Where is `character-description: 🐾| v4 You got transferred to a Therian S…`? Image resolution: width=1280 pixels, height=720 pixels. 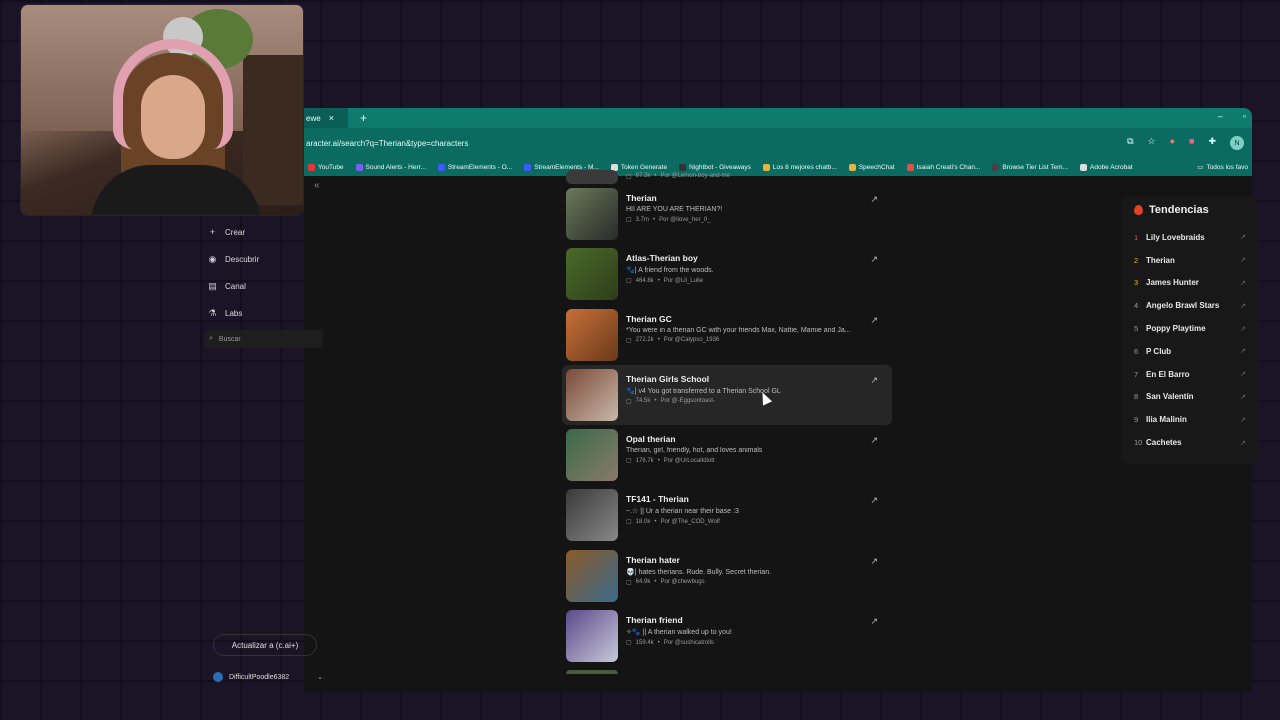
character-description: 🐾| v4 You got transferred to a Therian S… is located at coordinates (703, 391).